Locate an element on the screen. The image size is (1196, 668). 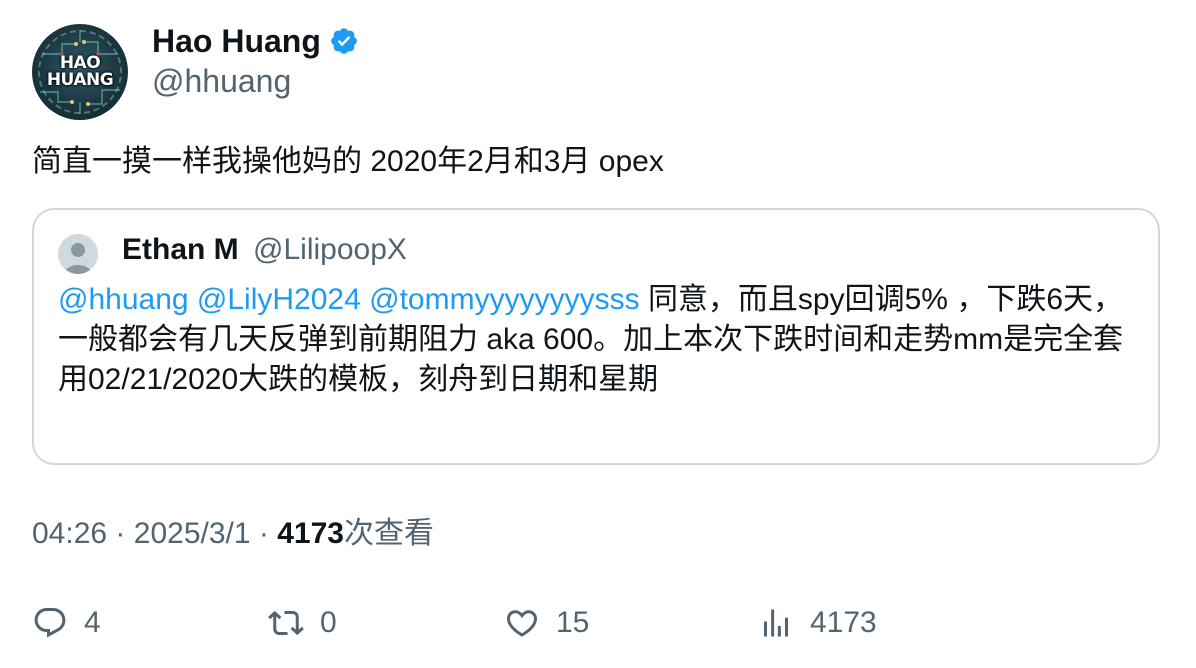
reply-count: 4 is located at coordinates (92, 622).